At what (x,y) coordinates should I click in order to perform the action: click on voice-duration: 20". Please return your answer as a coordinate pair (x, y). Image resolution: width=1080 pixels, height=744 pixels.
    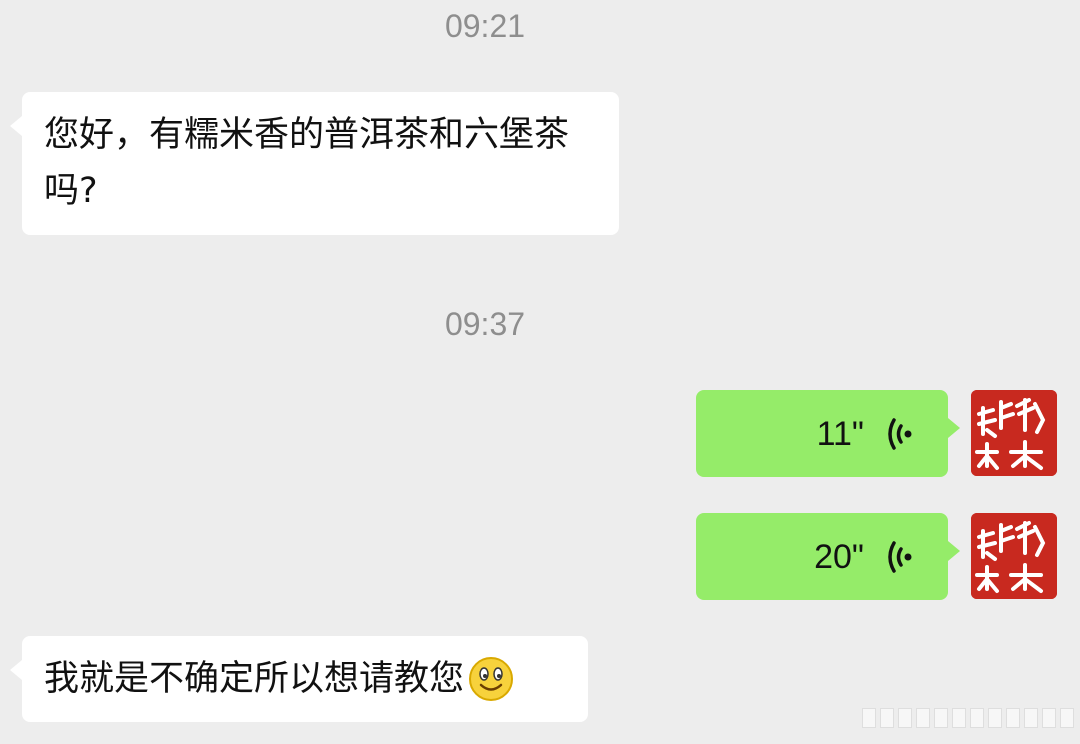
    Looking at the image, I should click on (839, 556).